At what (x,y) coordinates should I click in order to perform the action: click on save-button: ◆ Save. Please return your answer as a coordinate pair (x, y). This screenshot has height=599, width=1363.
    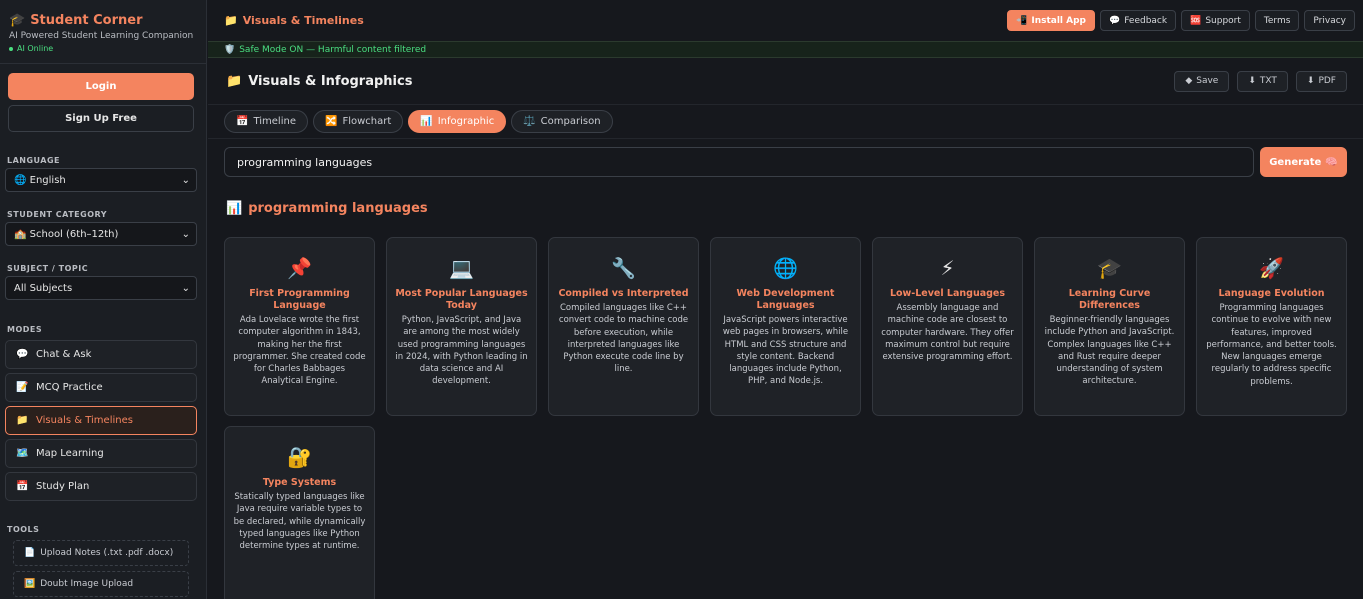
    Looking at the image, I should click on (1202, 81).